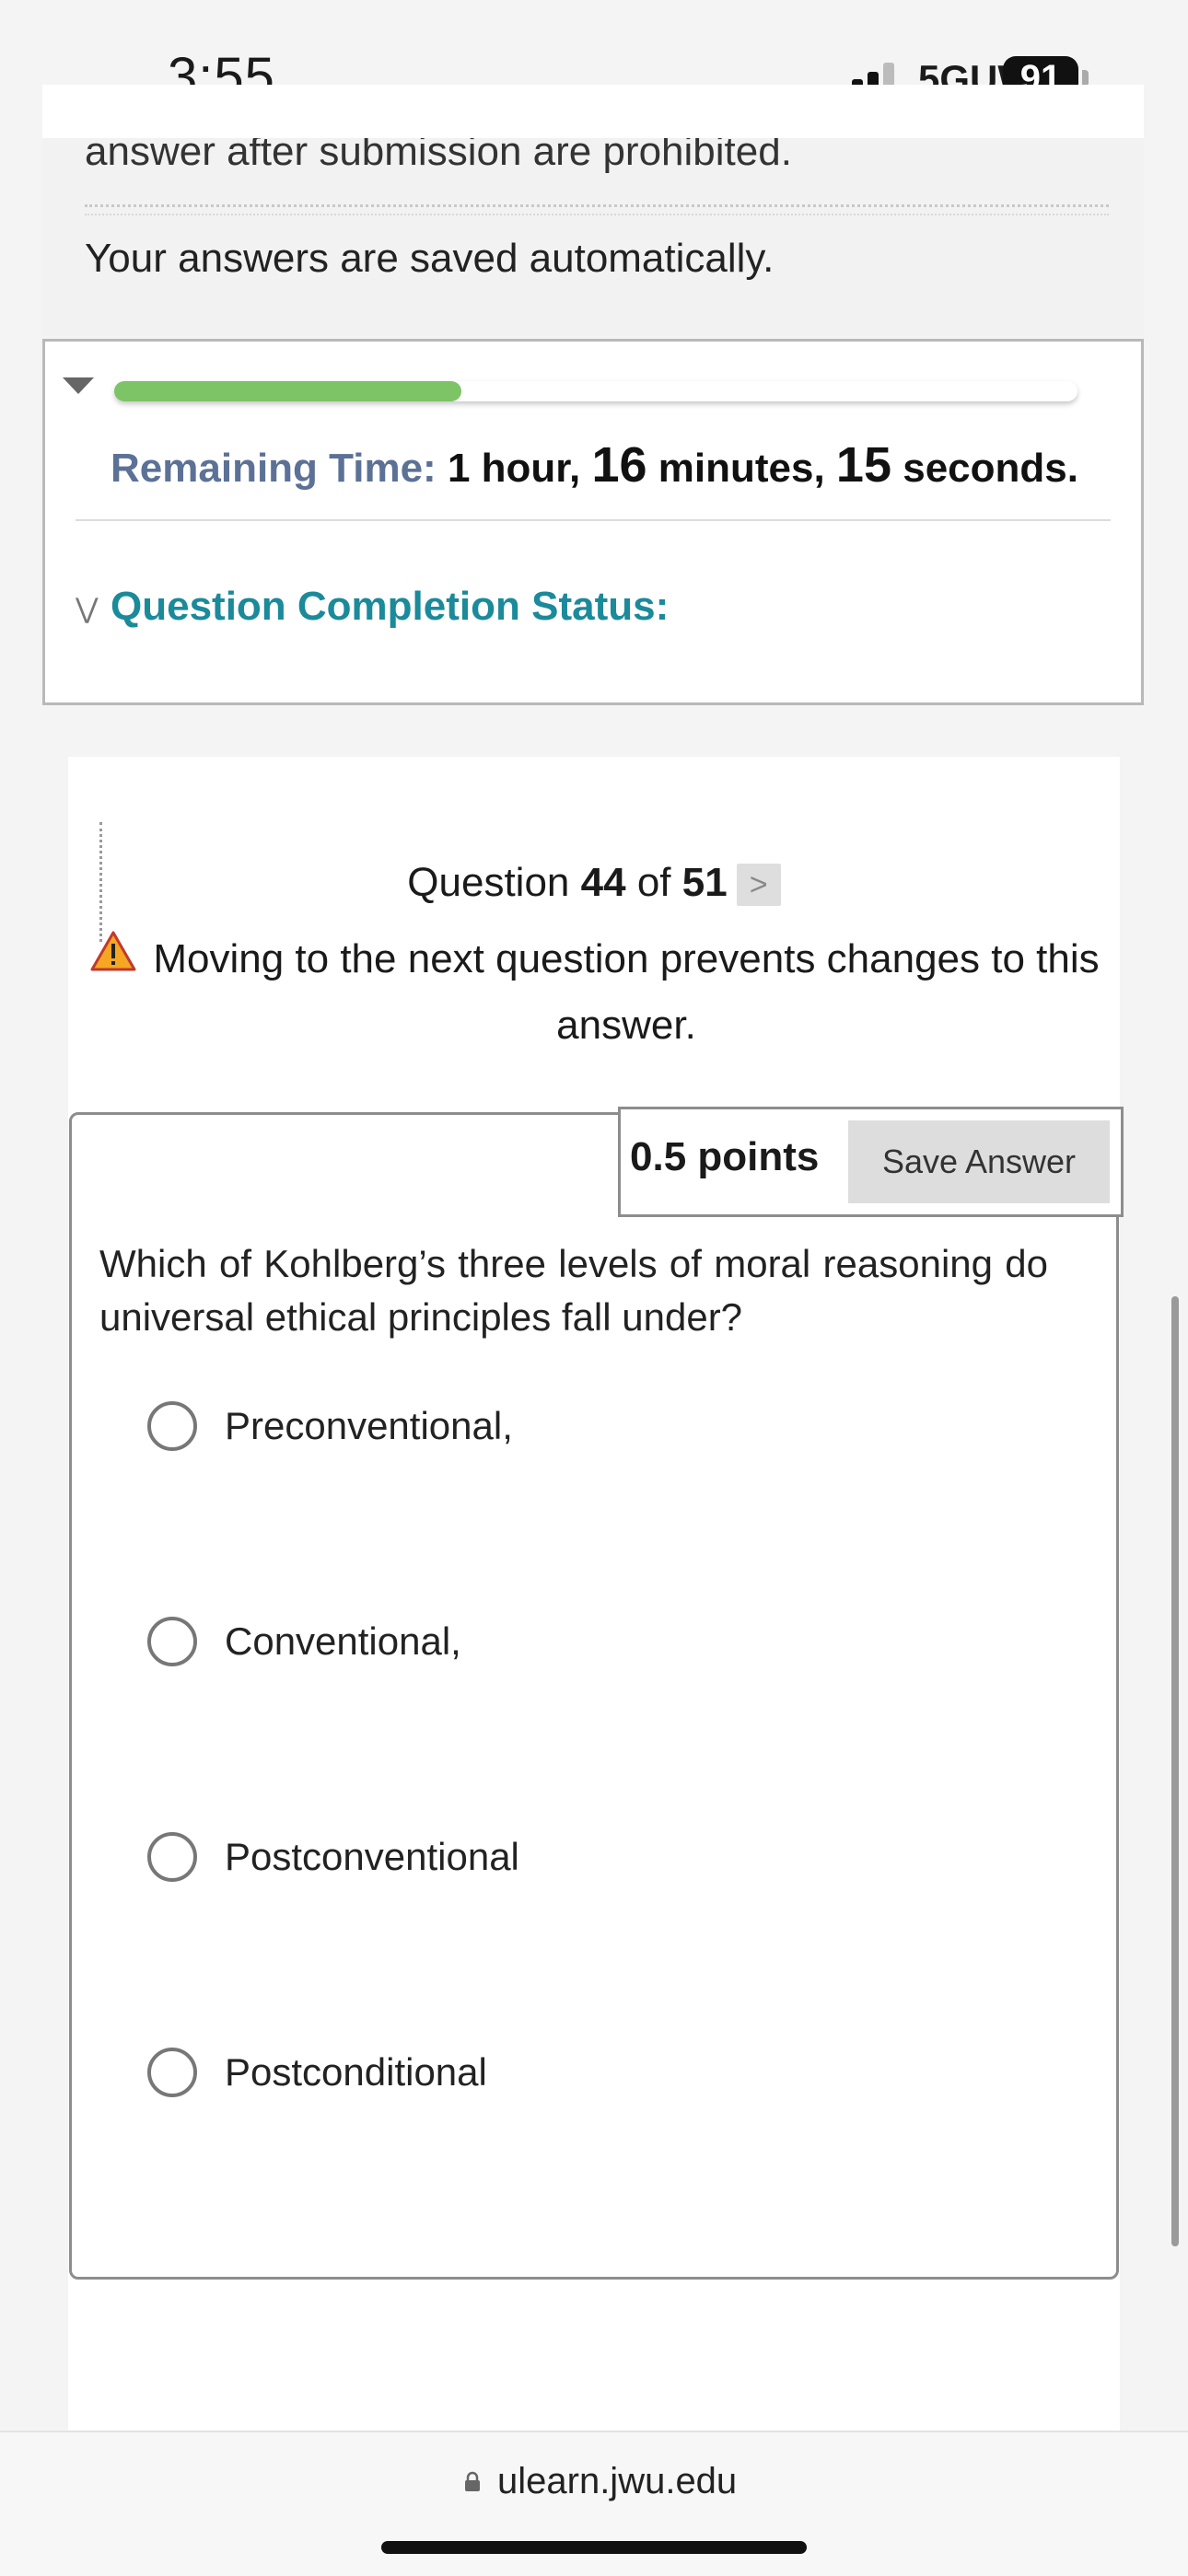 The image size is (1188, 2576). I want to click on remaining-time-label: Remaining Time:, so click(274, 468).